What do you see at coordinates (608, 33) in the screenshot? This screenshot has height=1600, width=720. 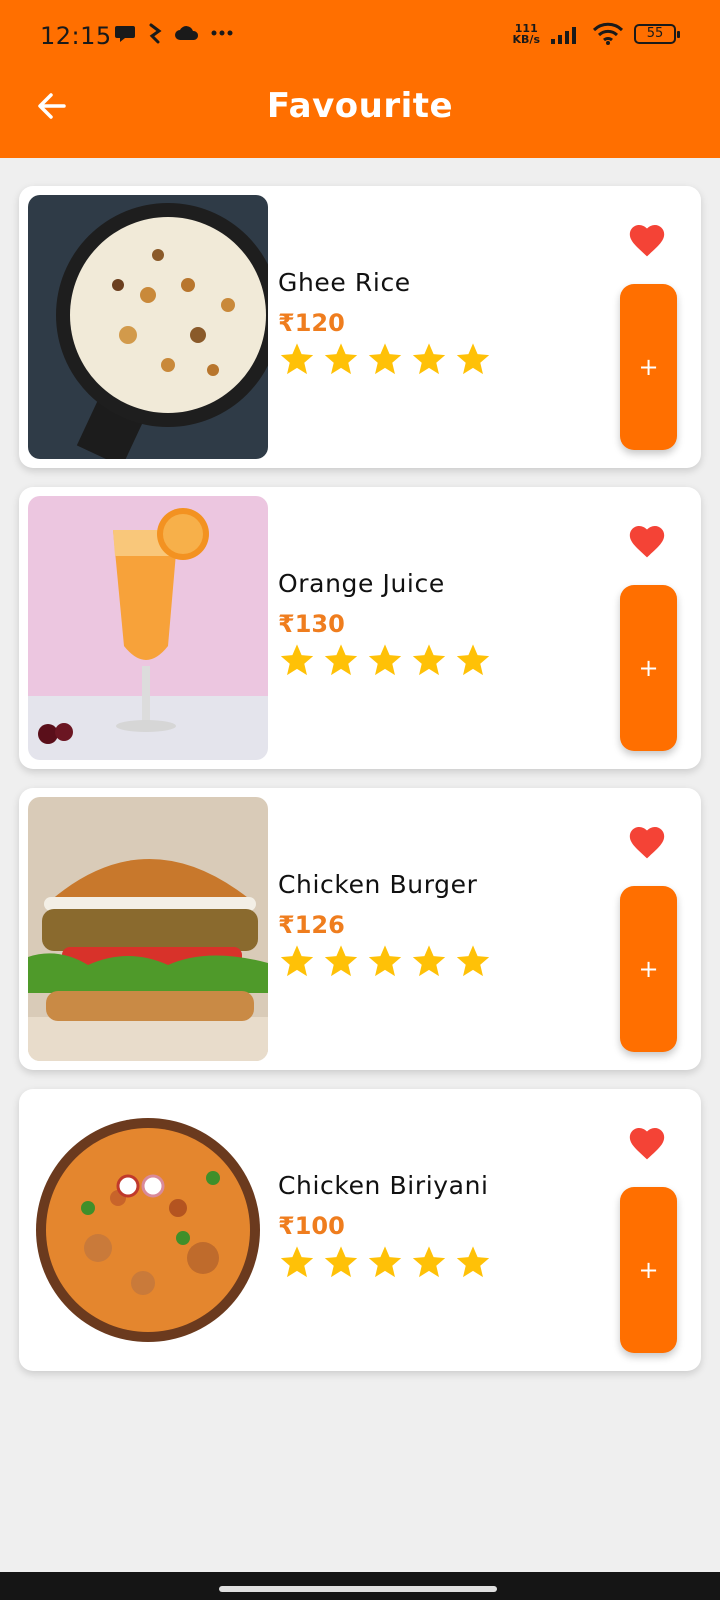 I see `wifi-icon` at bounding box center [608, 33].